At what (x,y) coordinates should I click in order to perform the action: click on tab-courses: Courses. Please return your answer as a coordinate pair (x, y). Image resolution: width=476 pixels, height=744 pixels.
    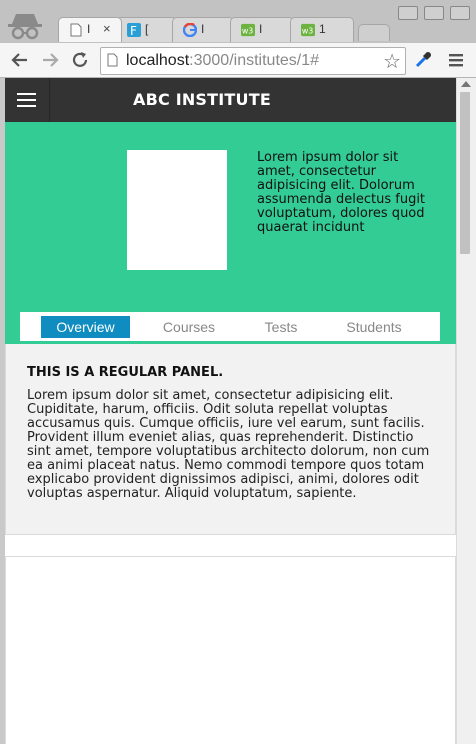
    Looking at the image, I should click on (189, 327).